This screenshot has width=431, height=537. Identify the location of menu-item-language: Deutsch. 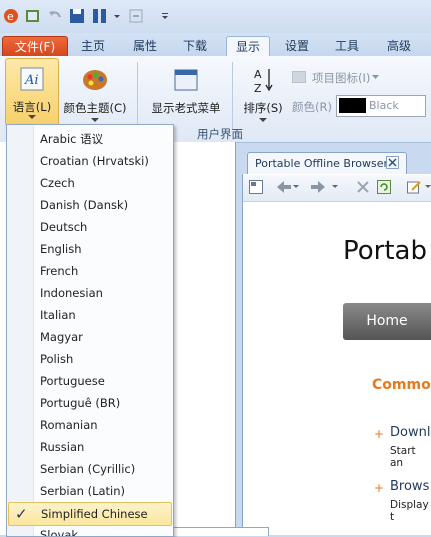
(90, 227).